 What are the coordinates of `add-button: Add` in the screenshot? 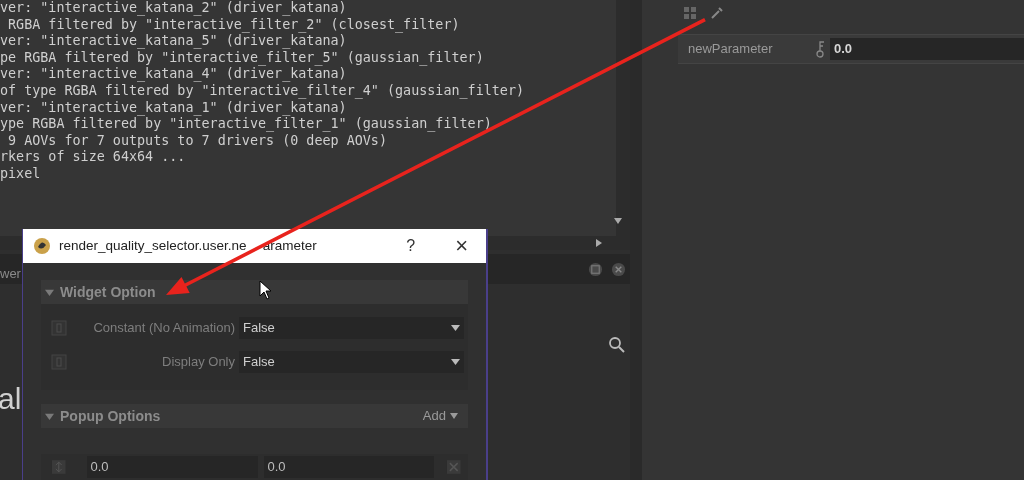 It's located at (440, 416).